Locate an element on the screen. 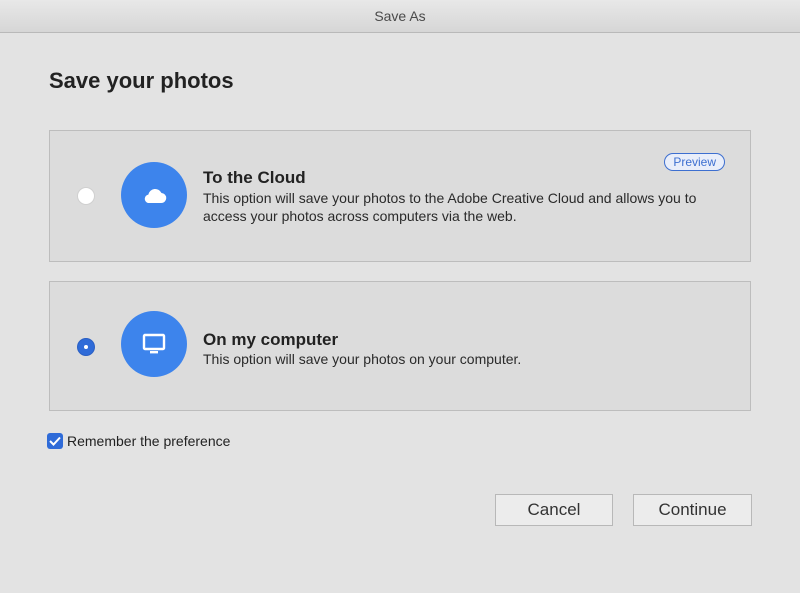 This screenshot has height=593, width=800. title-bar: Save As is located at coordinates (400, 16).